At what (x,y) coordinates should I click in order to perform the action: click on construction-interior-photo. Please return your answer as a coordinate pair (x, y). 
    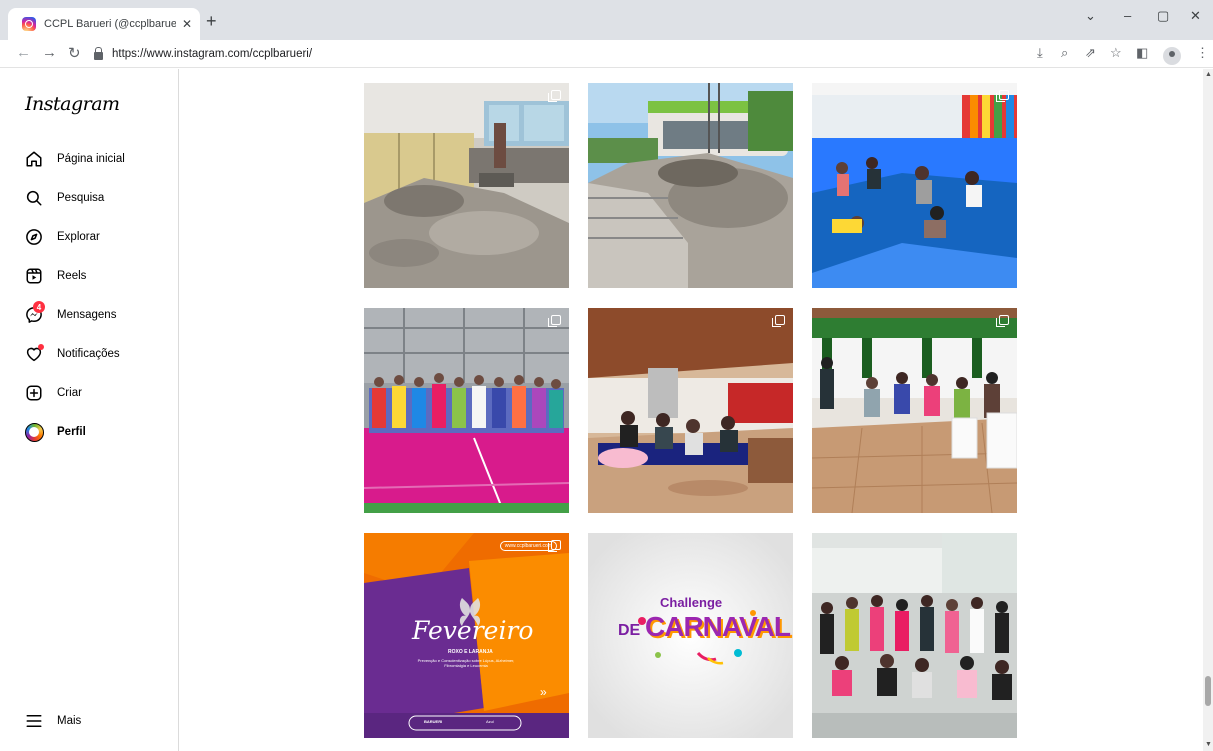
    Looking at the image, I should click on (466, 185).